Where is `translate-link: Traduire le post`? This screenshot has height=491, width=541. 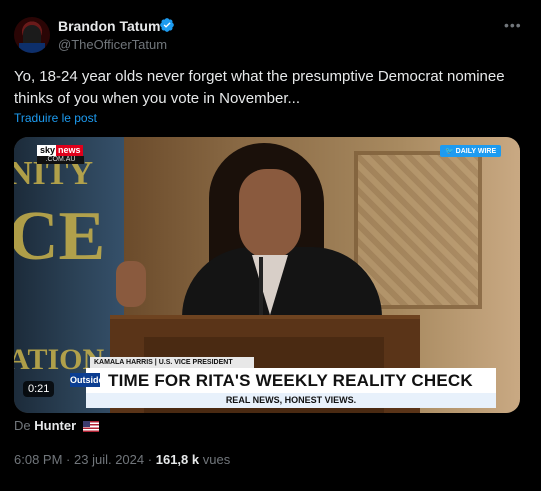 translate-link: Traduire le post is located at coordinates (55, 118).